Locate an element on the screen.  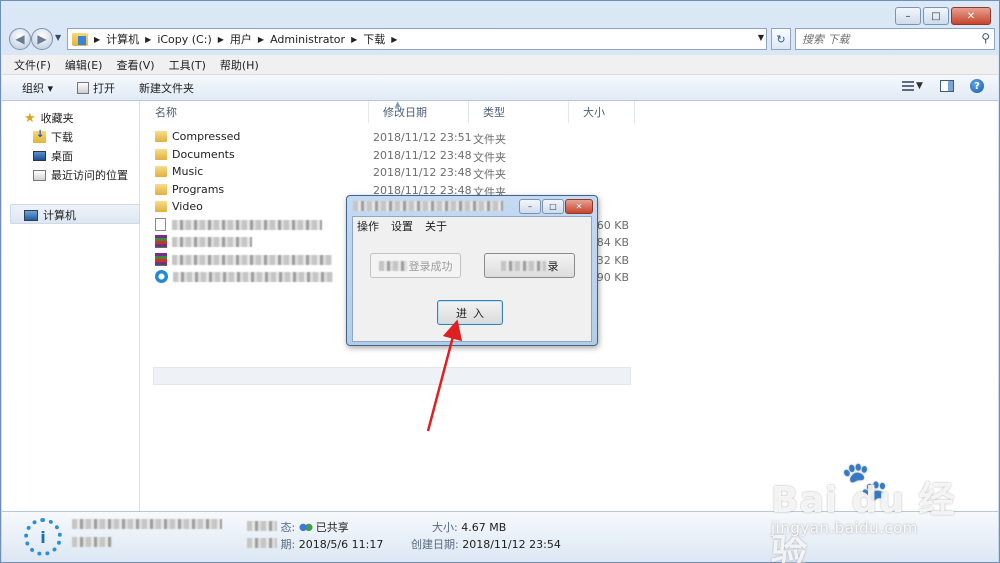
new-folder-button: 新建文件夹 is located at coordinates (166, 88).